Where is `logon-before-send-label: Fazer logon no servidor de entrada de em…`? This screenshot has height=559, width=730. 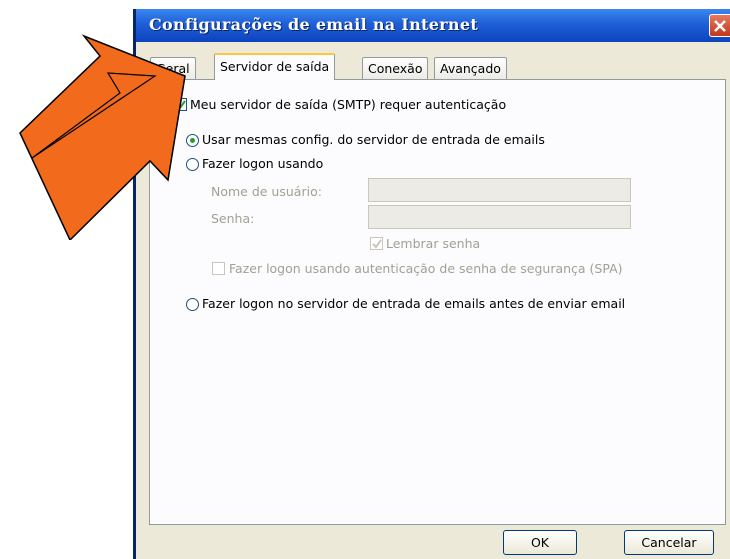 logon-before-send-label: Fazer logon no servidor de entrada de em… is located at coordinates (414, 303).